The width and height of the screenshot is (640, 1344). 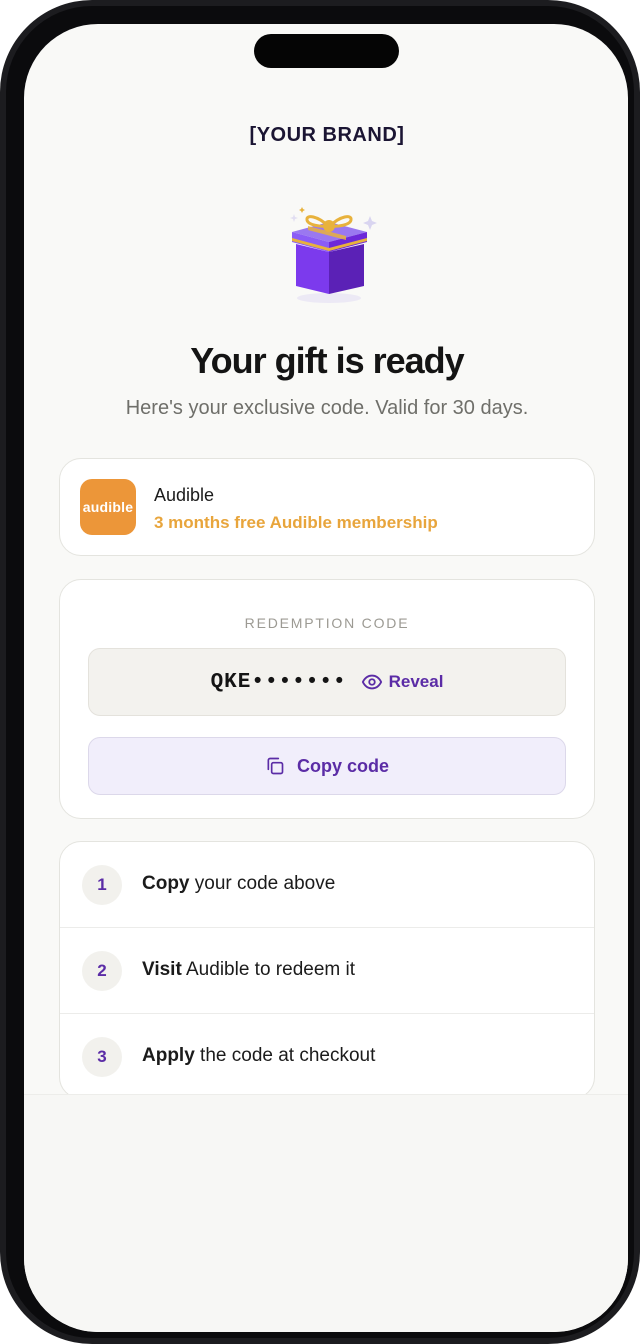 I want to click on step-action: Copy, so click(x=166, y=883).